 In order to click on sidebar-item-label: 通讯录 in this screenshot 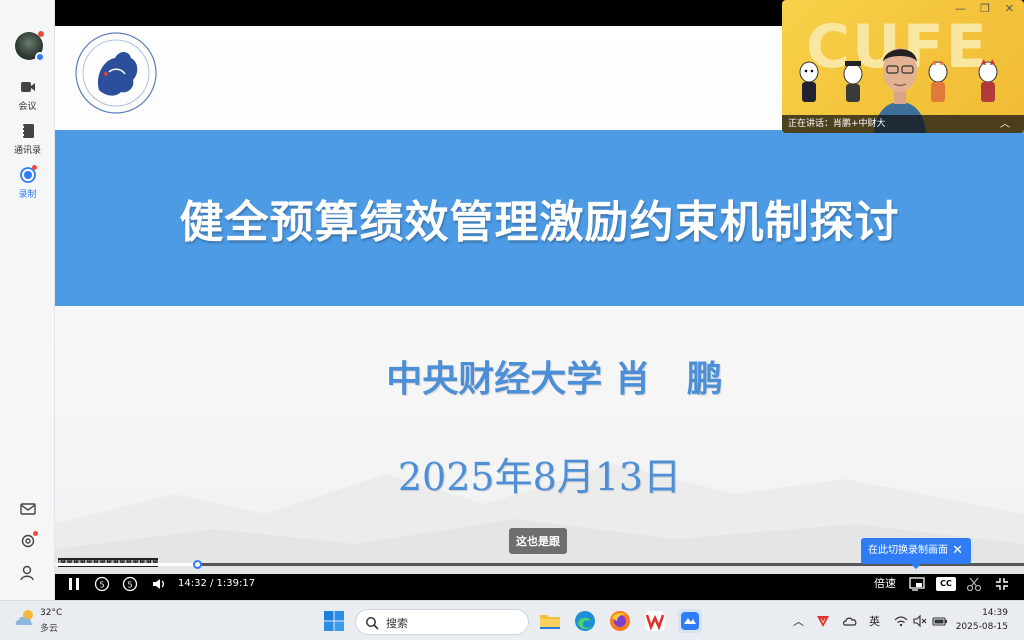, I will do `click(27, 151)`.